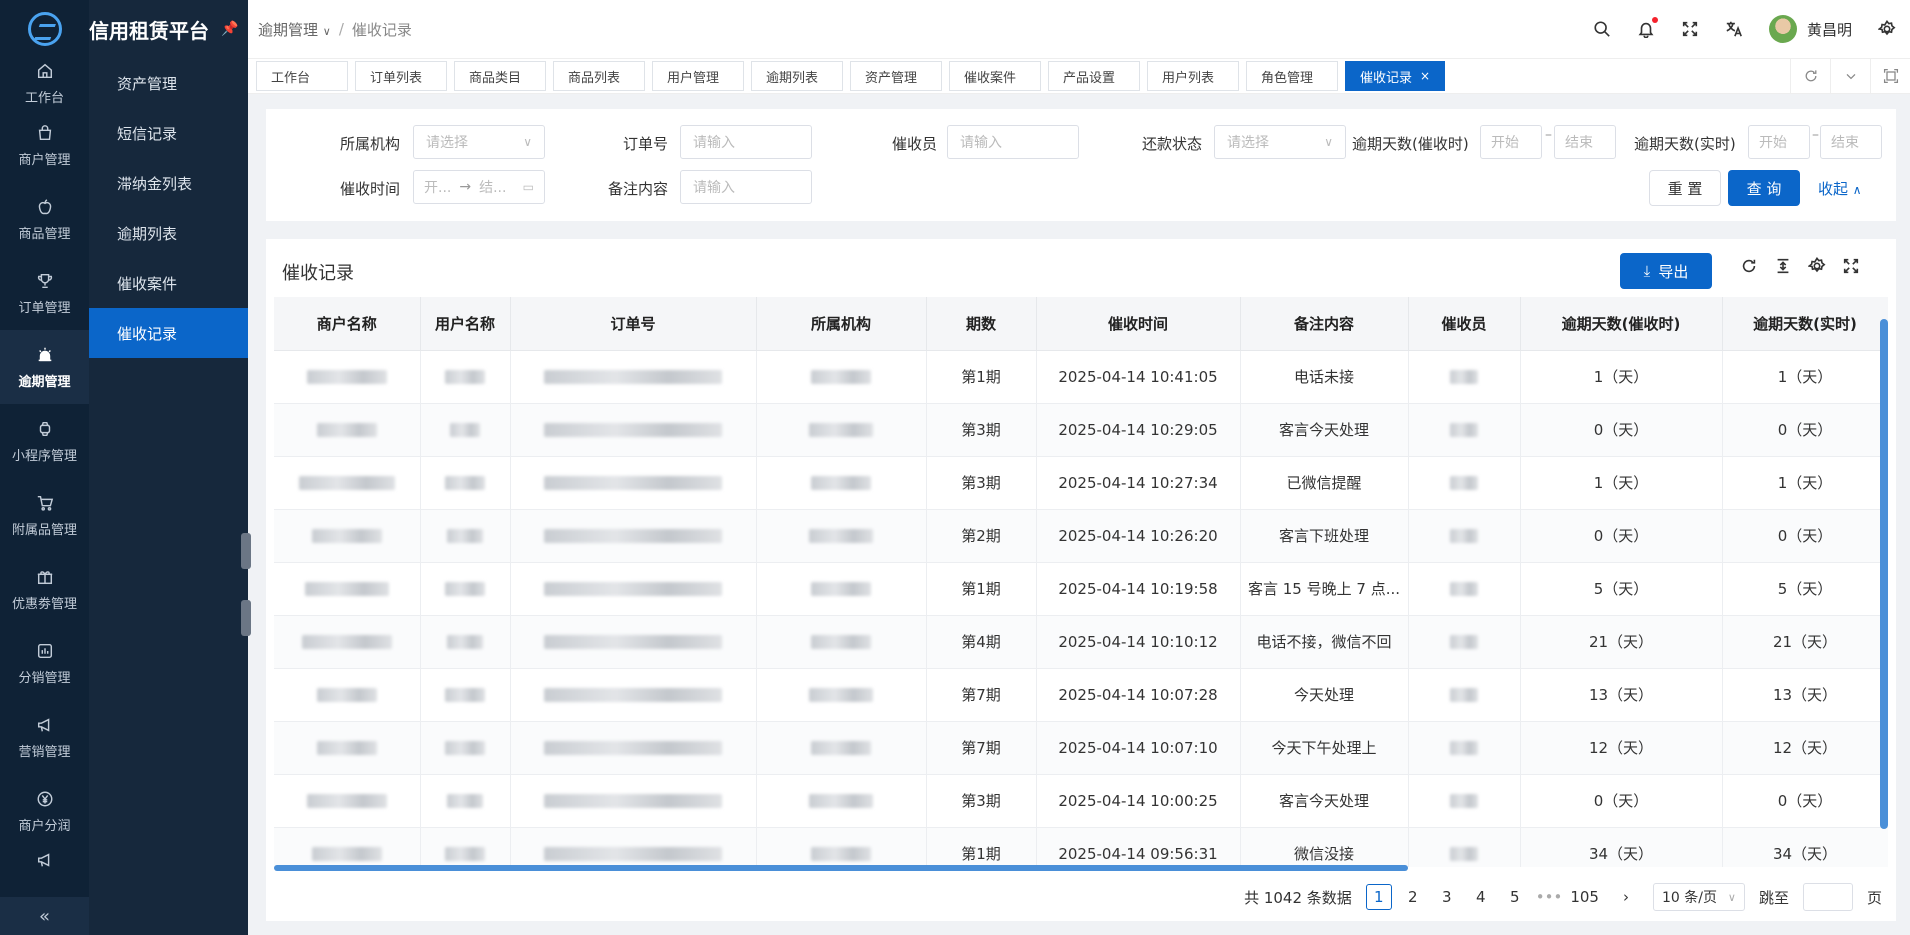 This screenshot has width=1910, height=935. Describe the element at coordinates (168, 233) in the screenshot. I see `submenu-item: 逾期列表` at that location.